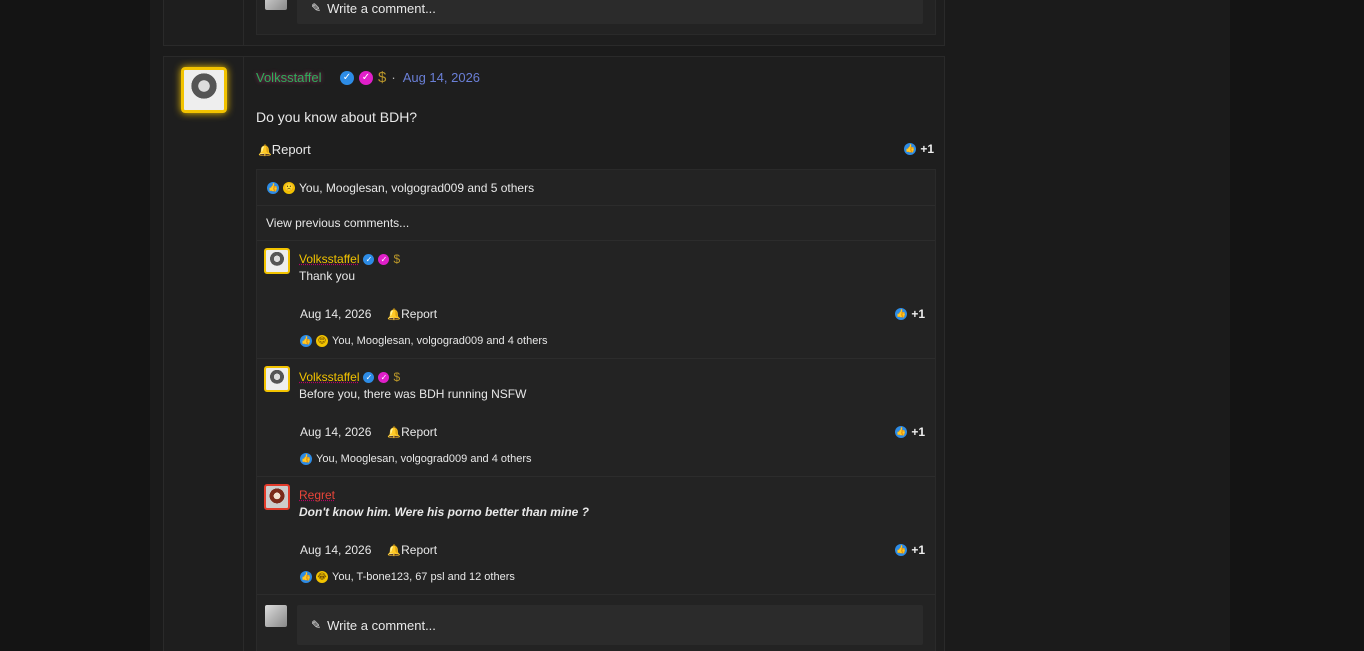 The height and width of the screenshot is (651, 1364). What do you see at coordinates (441, 77) in the screenshot?
I see `post-date: Aug 14, 2026` at bounding box center [441, 77].